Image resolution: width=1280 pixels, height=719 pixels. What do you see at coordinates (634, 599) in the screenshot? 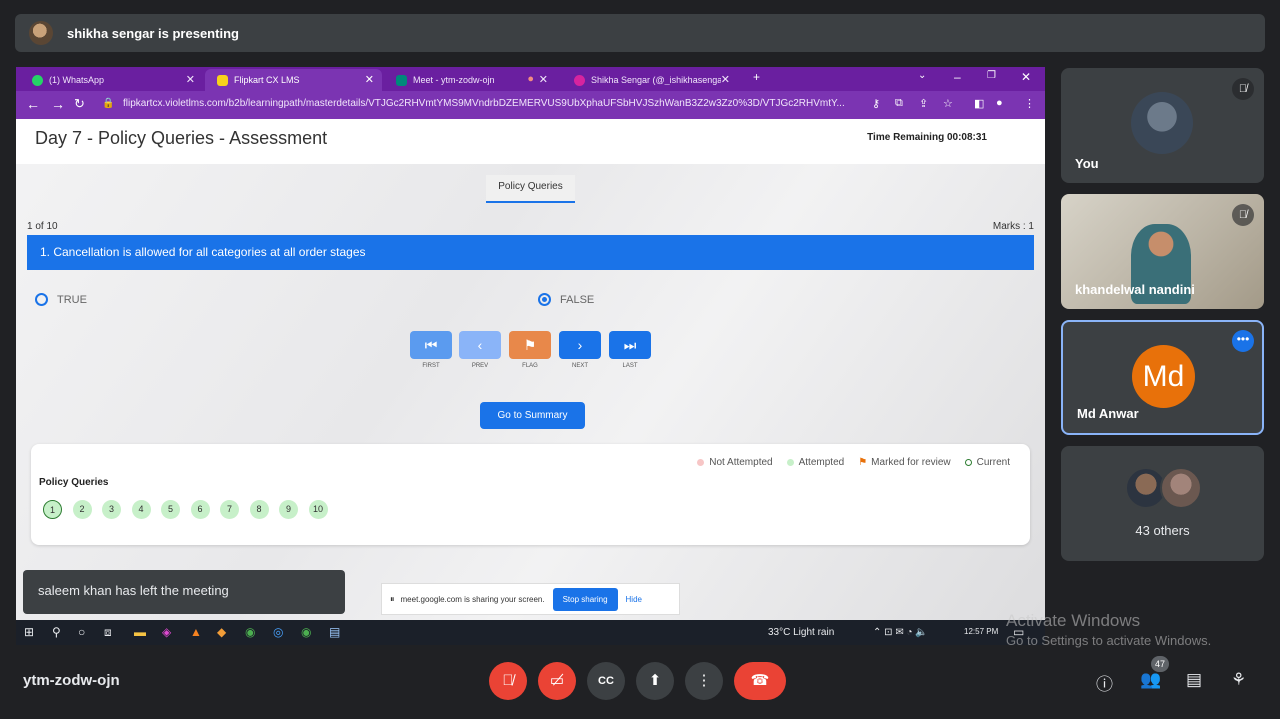
I see `hide-button: Hide` at bounding box center [634, 599].